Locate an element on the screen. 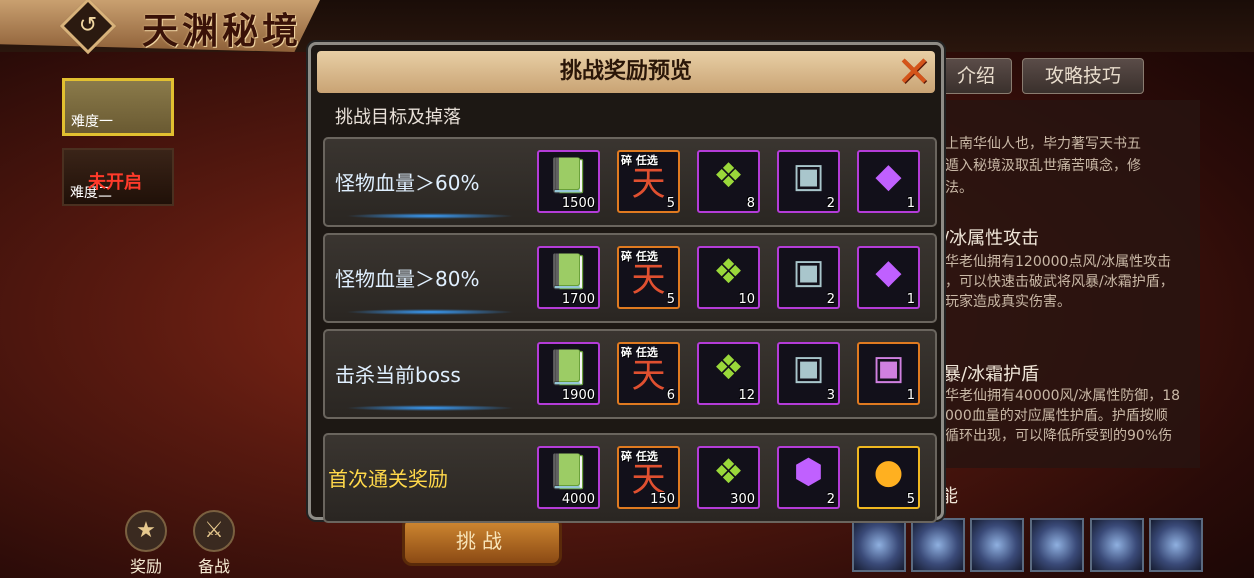 The width and height of the screenshot is (1254, 578). section1-line-3: 玩家造成真实伤害。 is located at coordinates (1008, 302).